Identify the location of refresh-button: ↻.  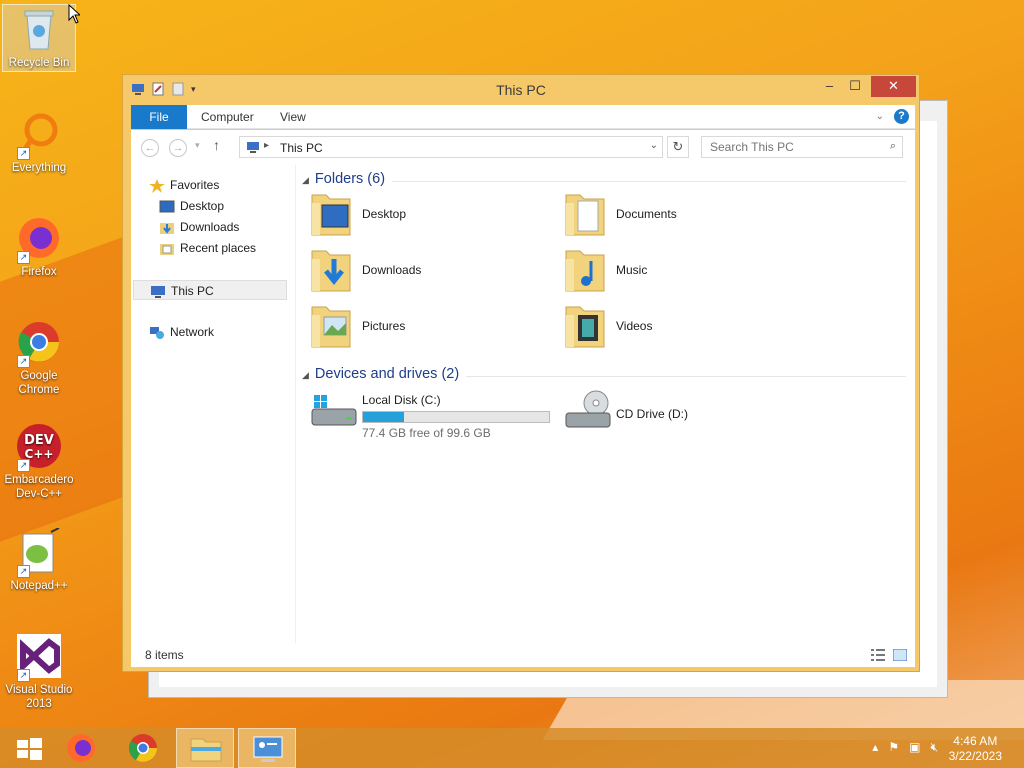
(678, 147).